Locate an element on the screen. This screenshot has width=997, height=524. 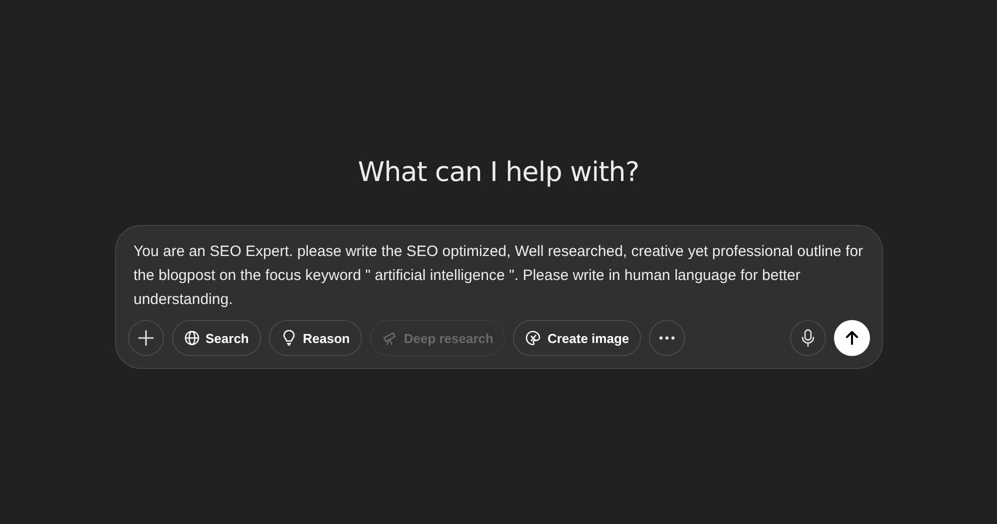
globe-icon is located at coordinates (192, 338).